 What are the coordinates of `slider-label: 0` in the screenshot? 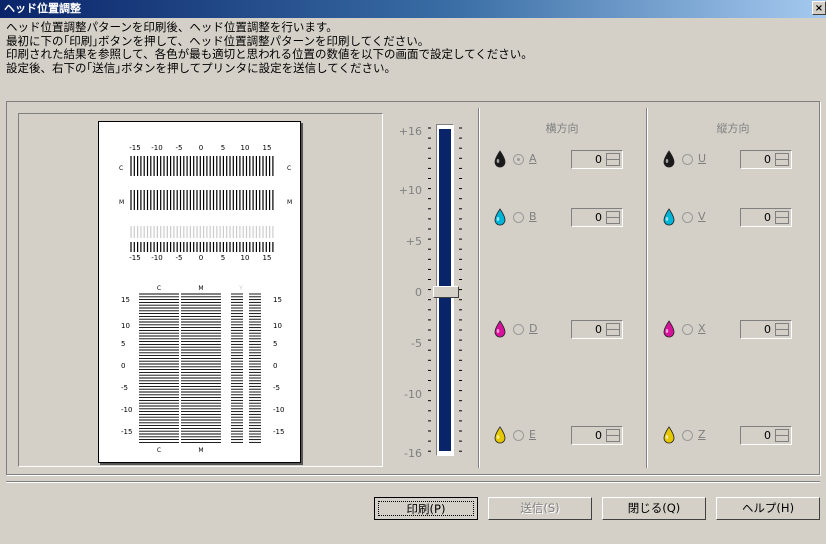 It's located at (418, 292).